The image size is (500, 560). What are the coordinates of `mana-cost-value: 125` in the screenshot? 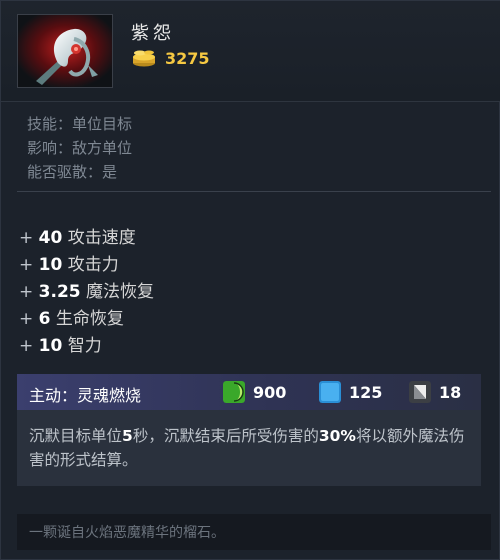 It's located at (366, 392).